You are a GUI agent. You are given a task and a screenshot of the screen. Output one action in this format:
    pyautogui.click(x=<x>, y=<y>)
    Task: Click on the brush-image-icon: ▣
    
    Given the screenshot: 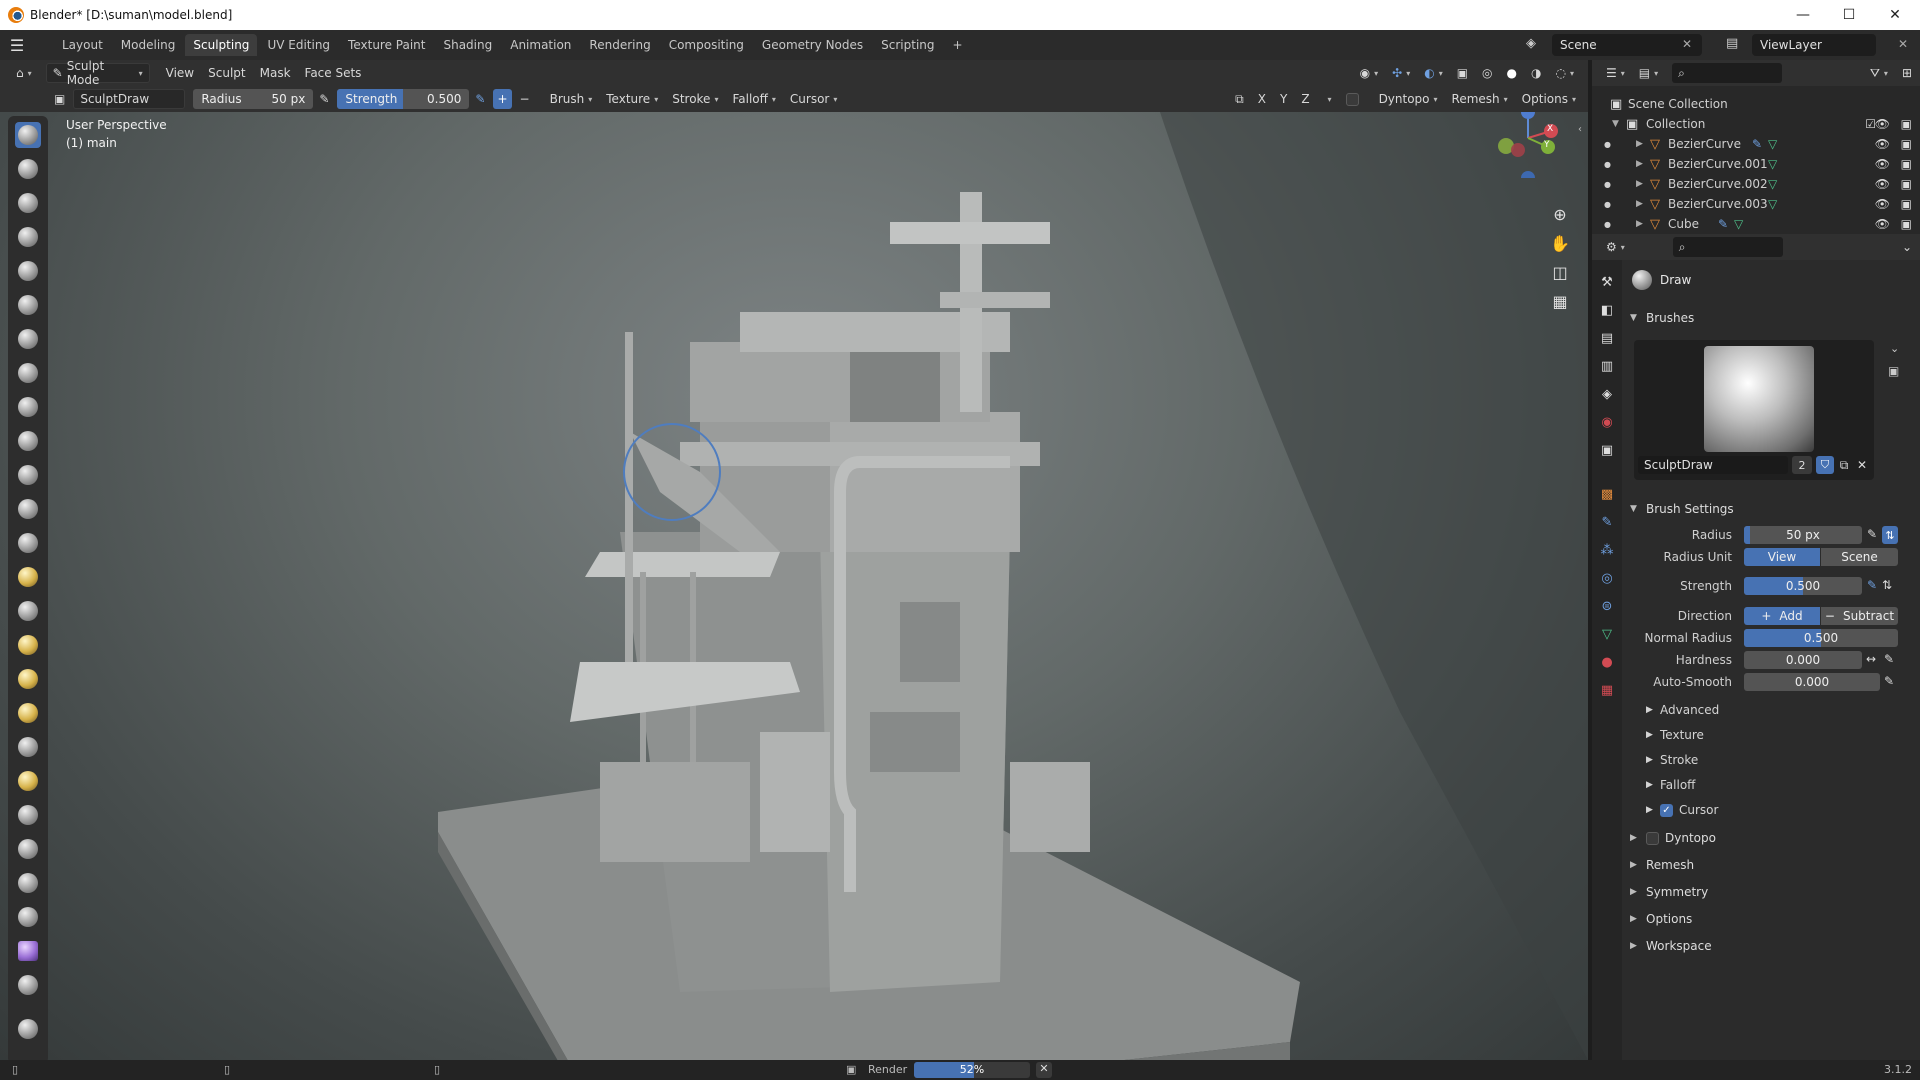 What is the action you would take?
    pyautogui.click(x=1893, y=371)
    